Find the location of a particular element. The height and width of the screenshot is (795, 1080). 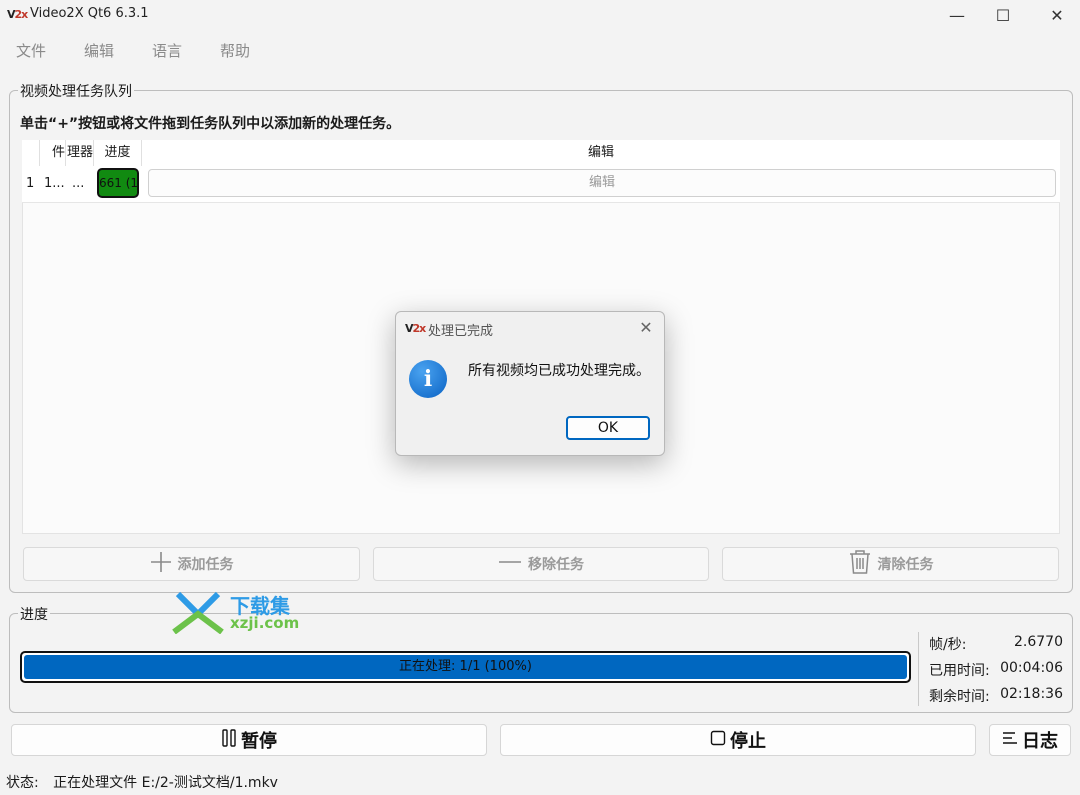

dialog-title: 处理已完成 is located at coordinates (461, 331).